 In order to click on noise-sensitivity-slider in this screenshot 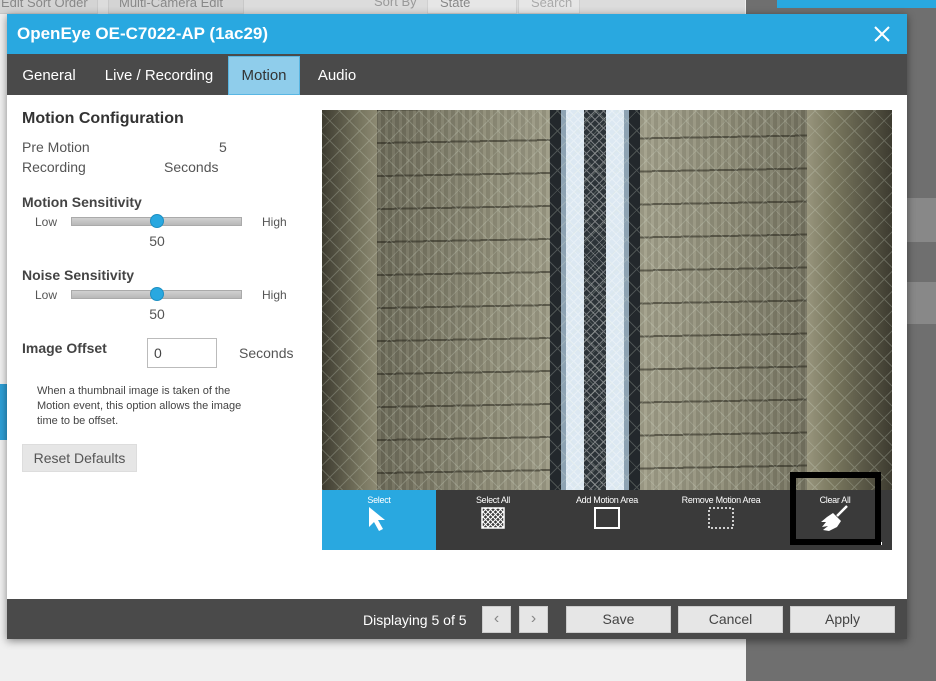, I will do `click(156, 294)`.